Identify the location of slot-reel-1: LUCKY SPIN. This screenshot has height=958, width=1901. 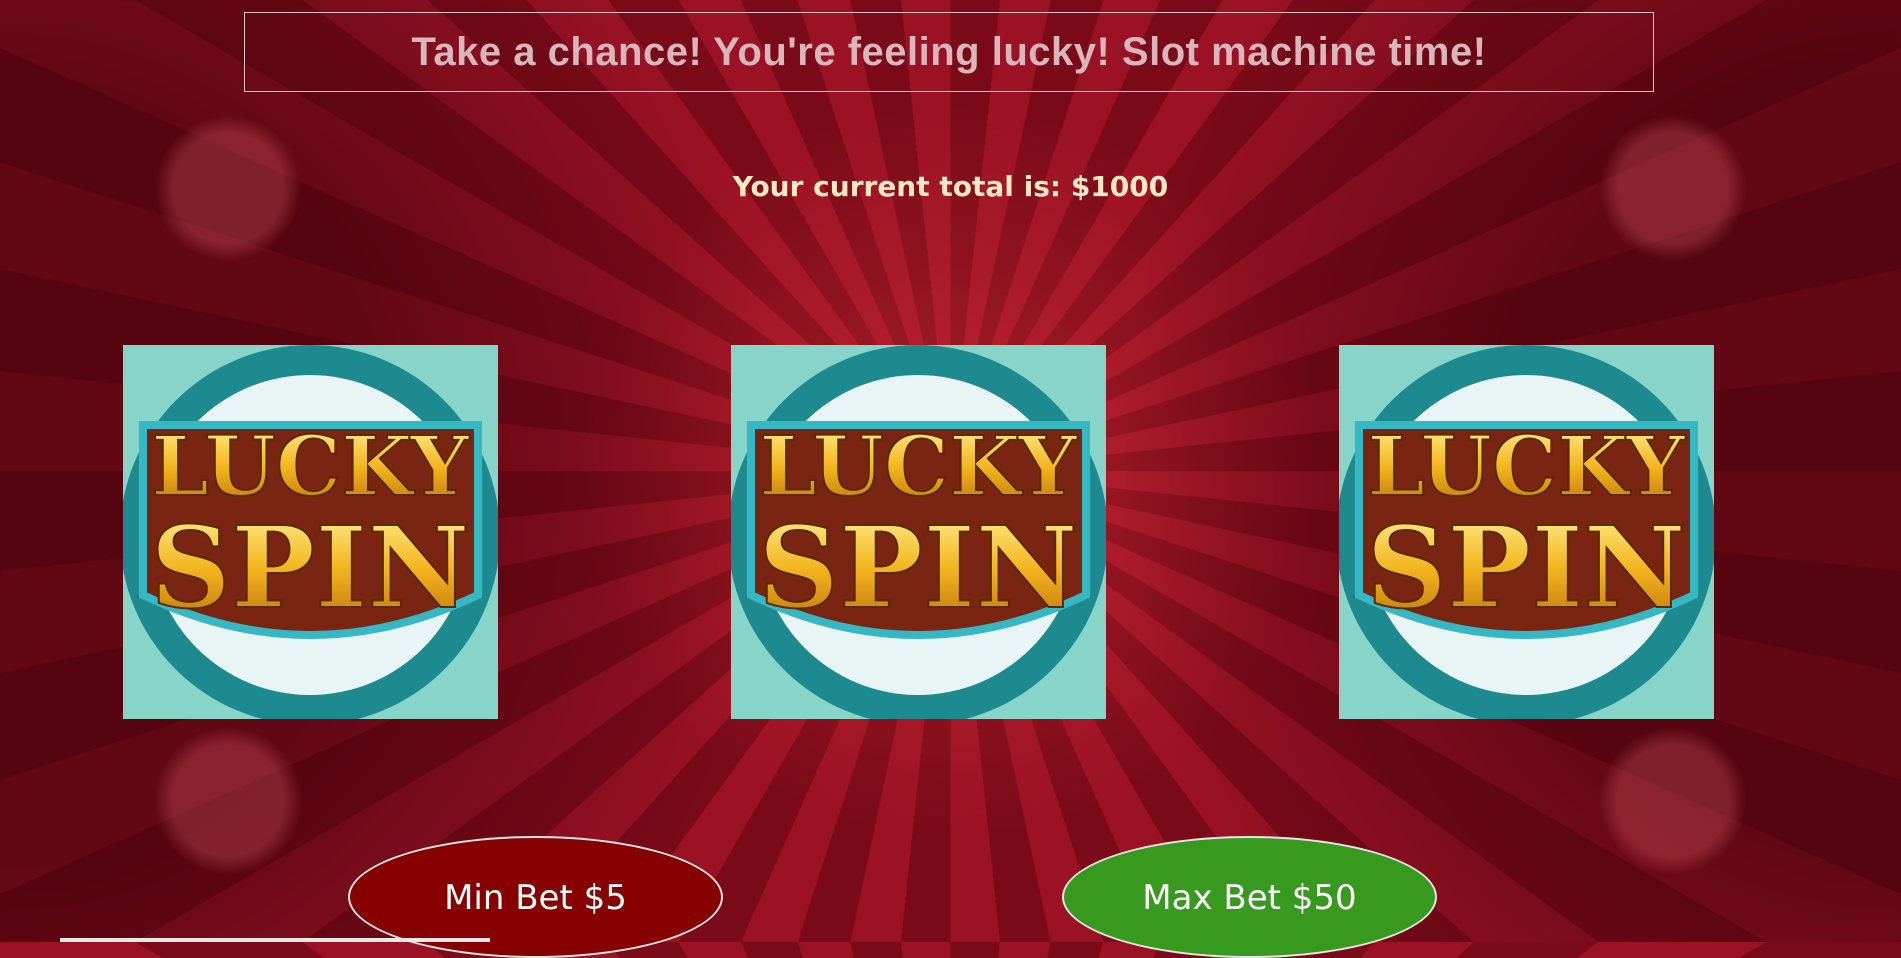
(310, 532).